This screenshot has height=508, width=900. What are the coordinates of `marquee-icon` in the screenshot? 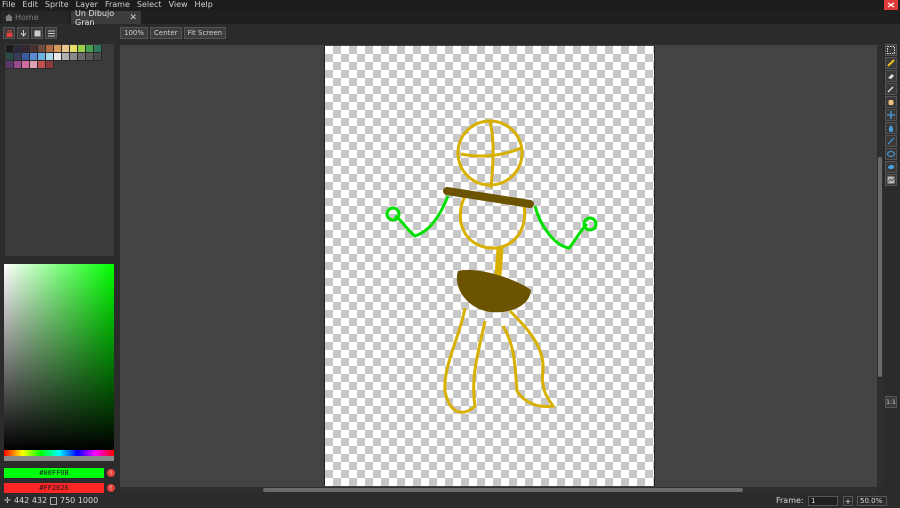 It's located at (891, 50).